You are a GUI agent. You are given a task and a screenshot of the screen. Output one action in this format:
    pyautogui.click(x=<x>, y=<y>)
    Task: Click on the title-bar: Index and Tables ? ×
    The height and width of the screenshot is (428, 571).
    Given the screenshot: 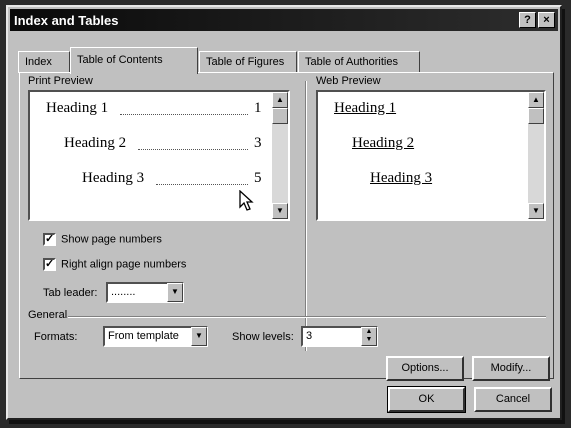 What is the action you would take?
    pyautogui.click(x=284, y=20)
    